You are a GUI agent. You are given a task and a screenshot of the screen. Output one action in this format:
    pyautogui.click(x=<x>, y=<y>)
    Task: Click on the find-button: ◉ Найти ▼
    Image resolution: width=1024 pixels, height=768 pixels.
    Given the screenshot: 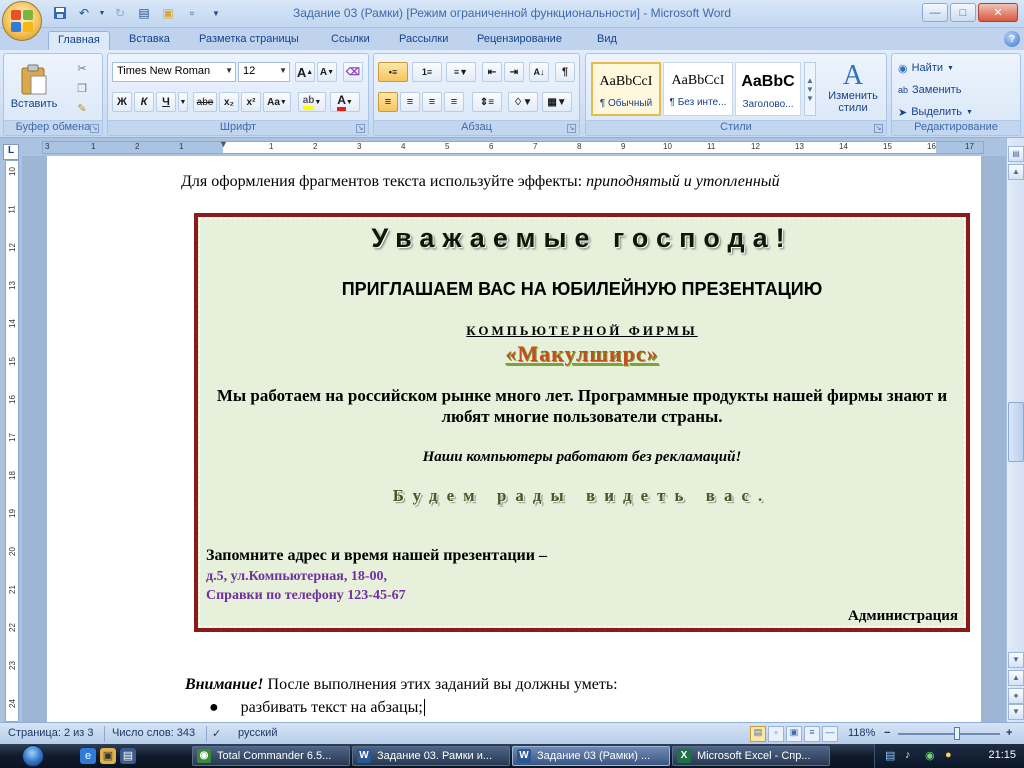 What is the action you would take?
    pyautogui.click(x=926, y=68)
    